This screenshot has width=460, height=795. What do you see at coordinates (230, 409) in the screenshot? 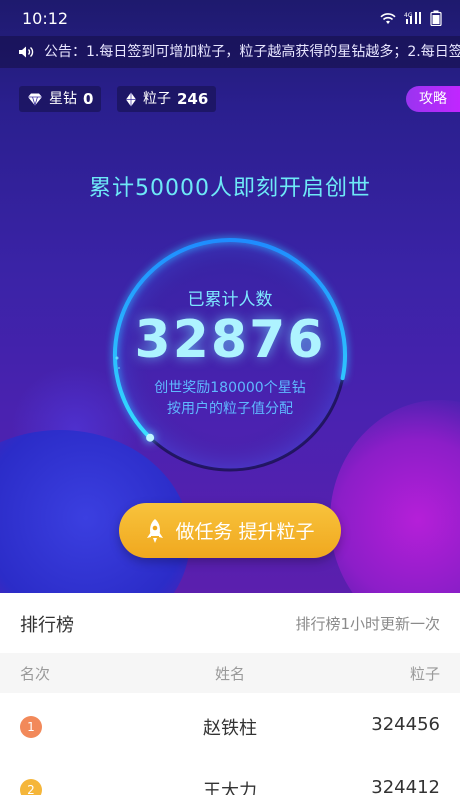
I see `reward-line-2: 按用户的粒子值分配` at bounding box center [230, 409].